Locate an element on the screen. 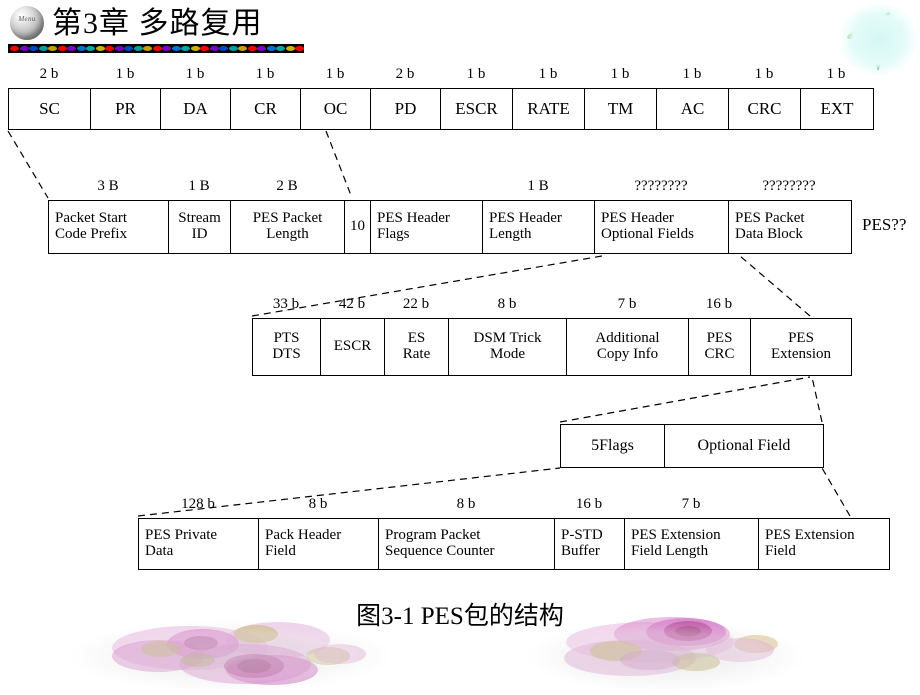  flower-haze-right is located at coordinates (665, 650).